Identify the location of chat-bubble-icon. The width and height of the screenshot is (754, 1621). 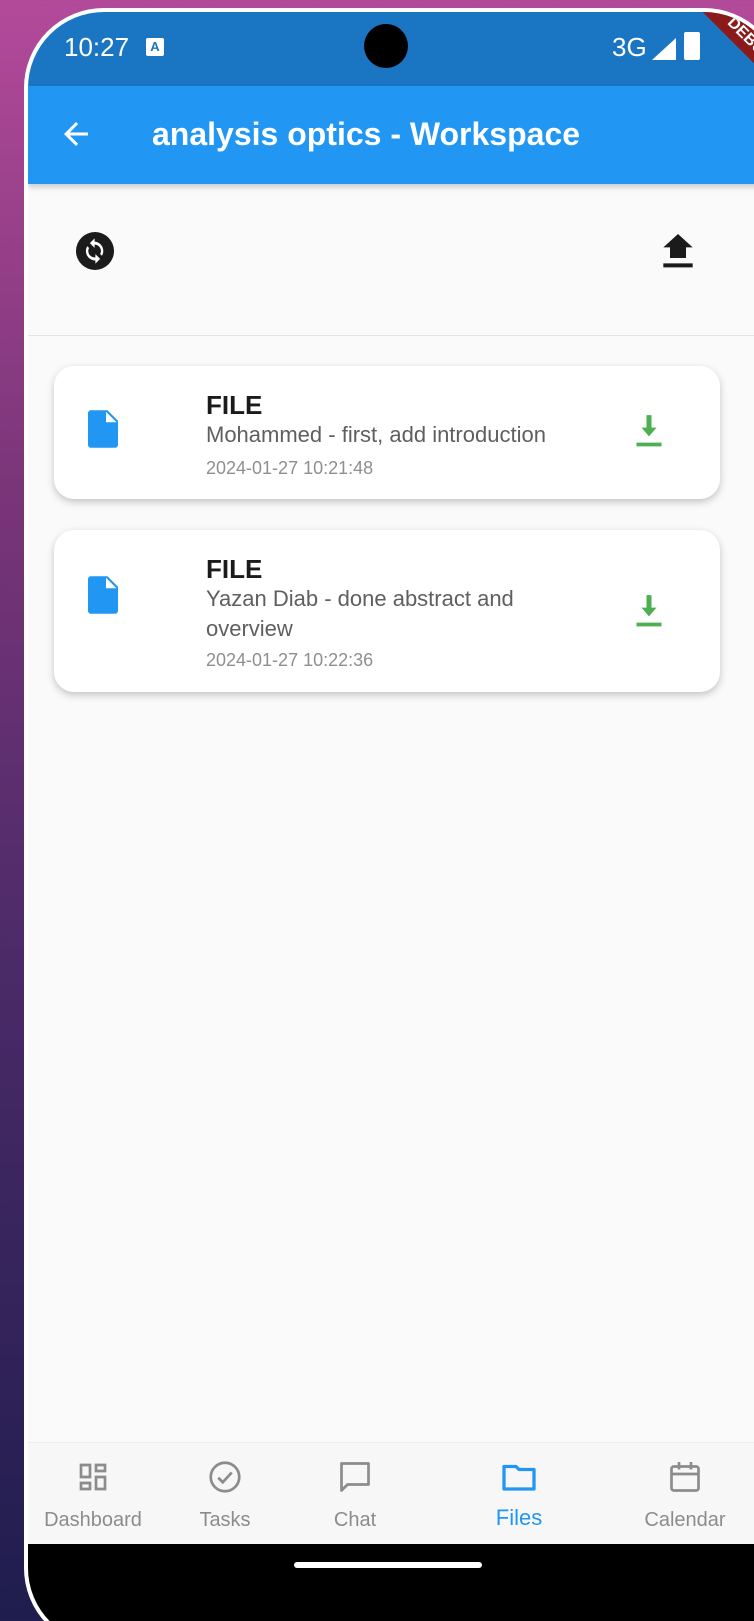
(355, 1477).